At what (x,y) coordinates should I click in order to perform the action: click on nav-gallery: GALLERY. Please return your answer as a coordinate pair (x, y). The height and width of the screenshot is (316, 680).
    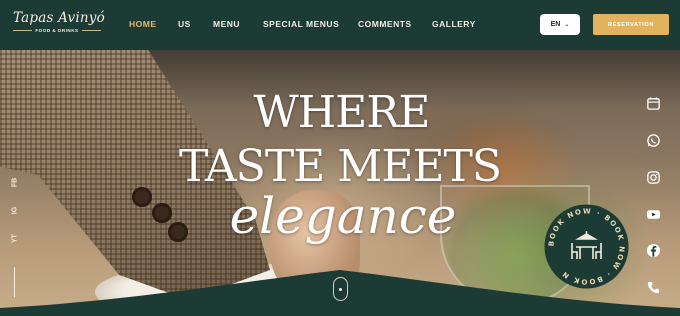
    Looking at the image, I should click on (454, 24).